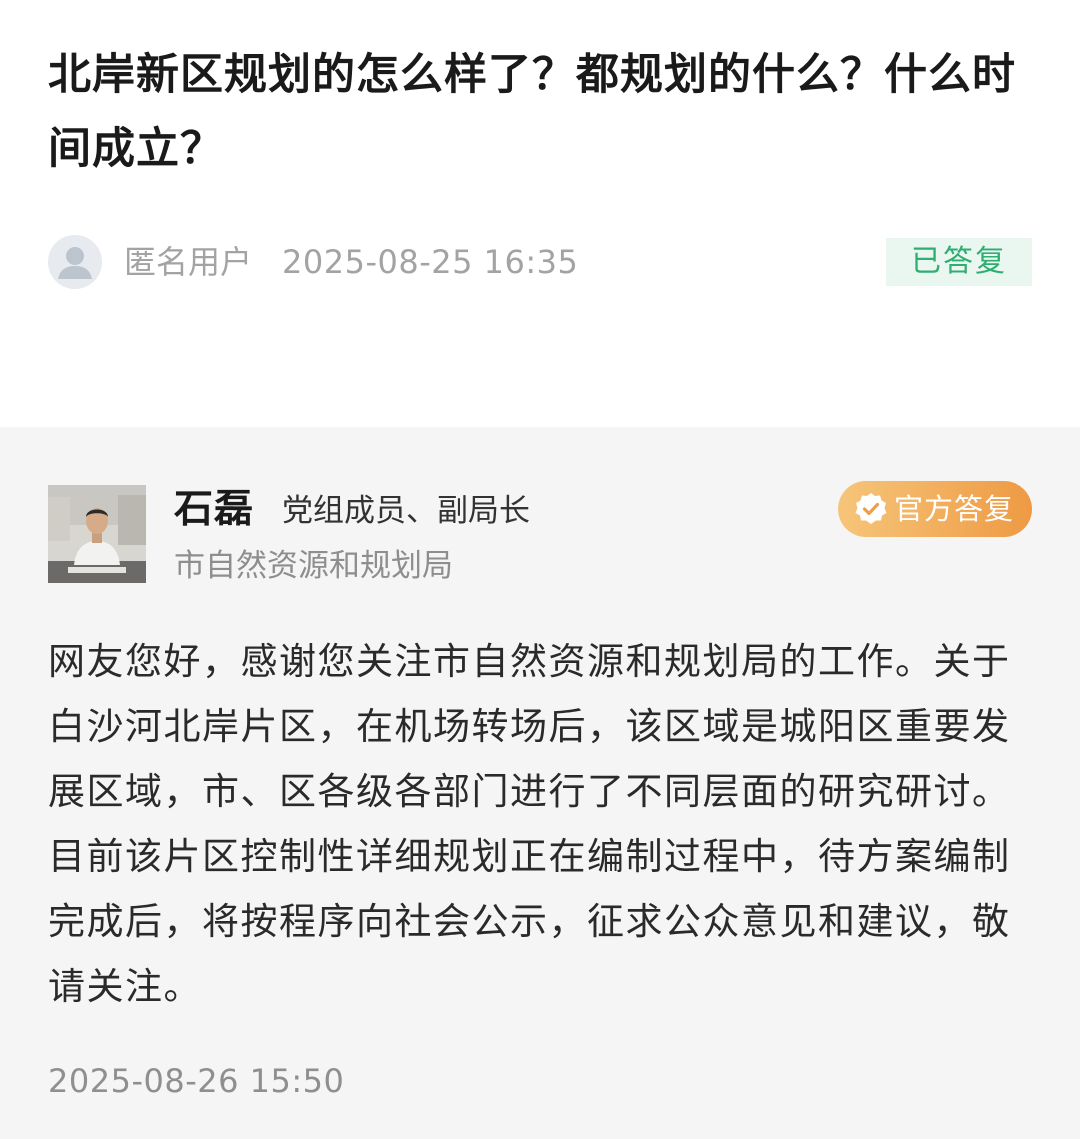 The width and height of the screenshot is (1080, 1139). What do you see at coordinates (532, 112) in the screenshot?
I see `question-title: 北岸新区规划的怎么样了？都规划的什么？什么时间成立？` at bounding box center [532, 112].